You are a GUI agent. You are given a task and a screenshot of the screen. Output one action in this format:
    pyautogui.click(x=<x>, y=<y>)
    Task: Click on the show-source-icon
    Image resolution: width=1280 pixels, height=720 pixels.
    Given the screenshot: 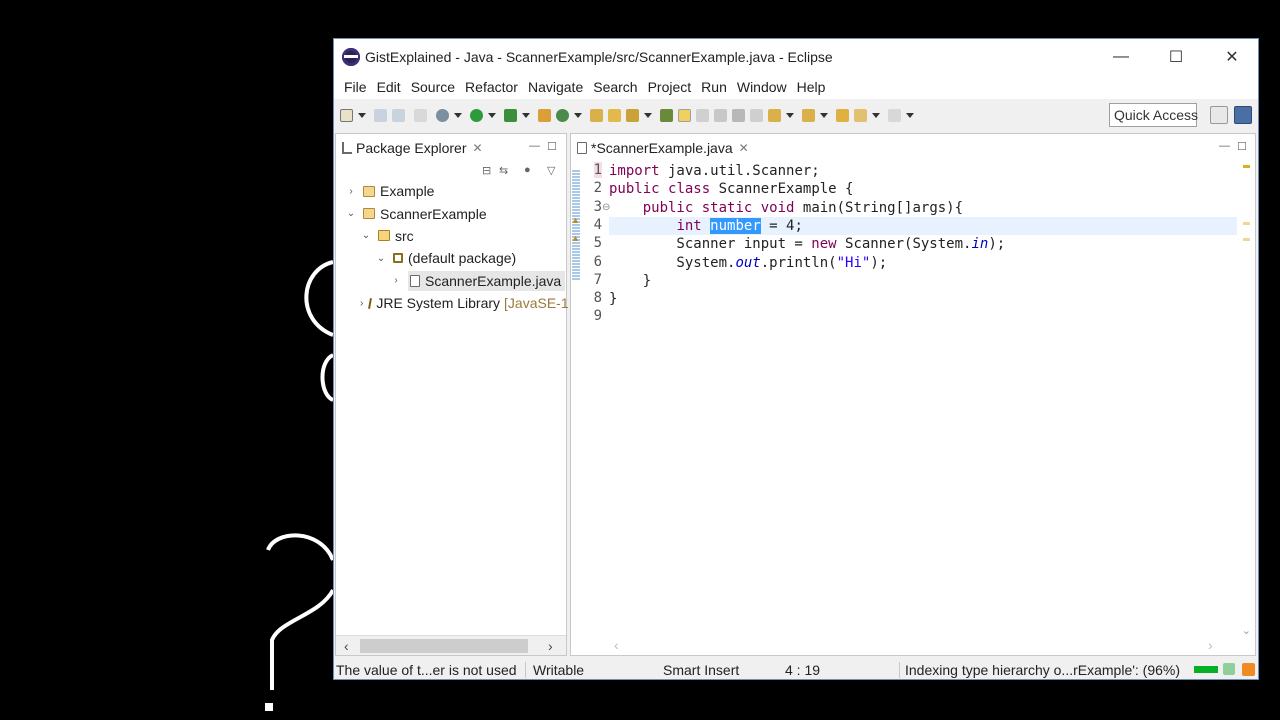 What is the action you would take?
    pyautogui.click(x=738, y=115)
    